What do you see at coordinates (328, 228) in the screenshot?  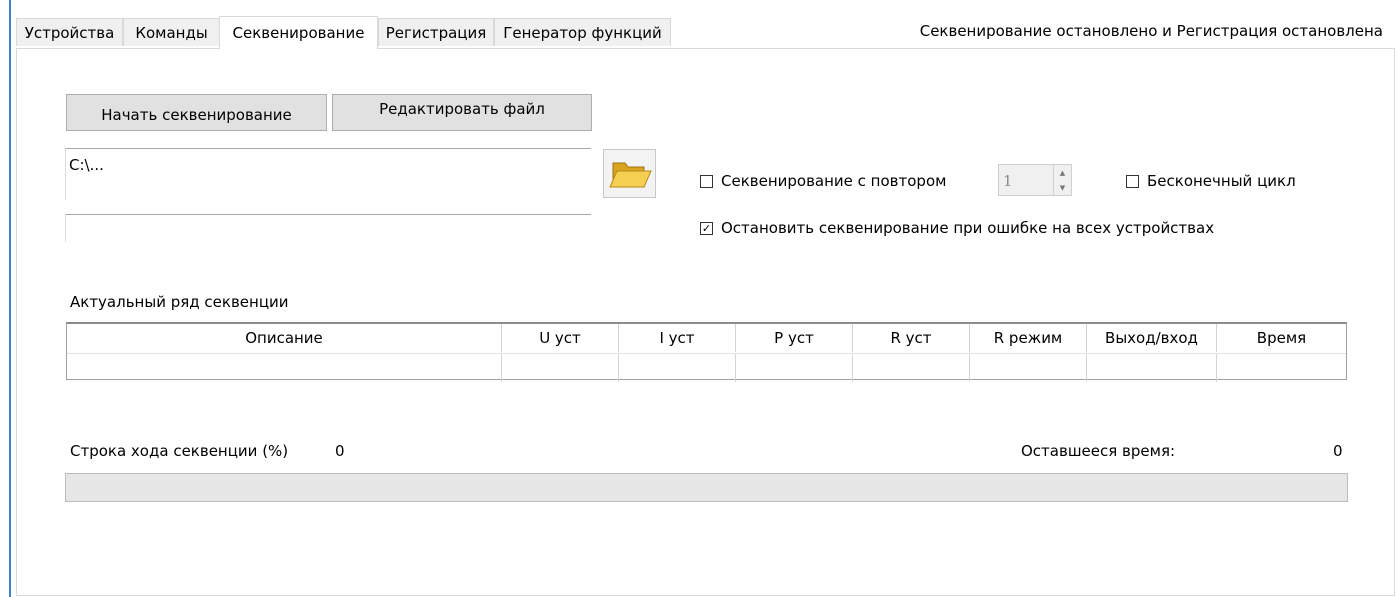 I see `file-info-field` at bounding box center [328, 228].